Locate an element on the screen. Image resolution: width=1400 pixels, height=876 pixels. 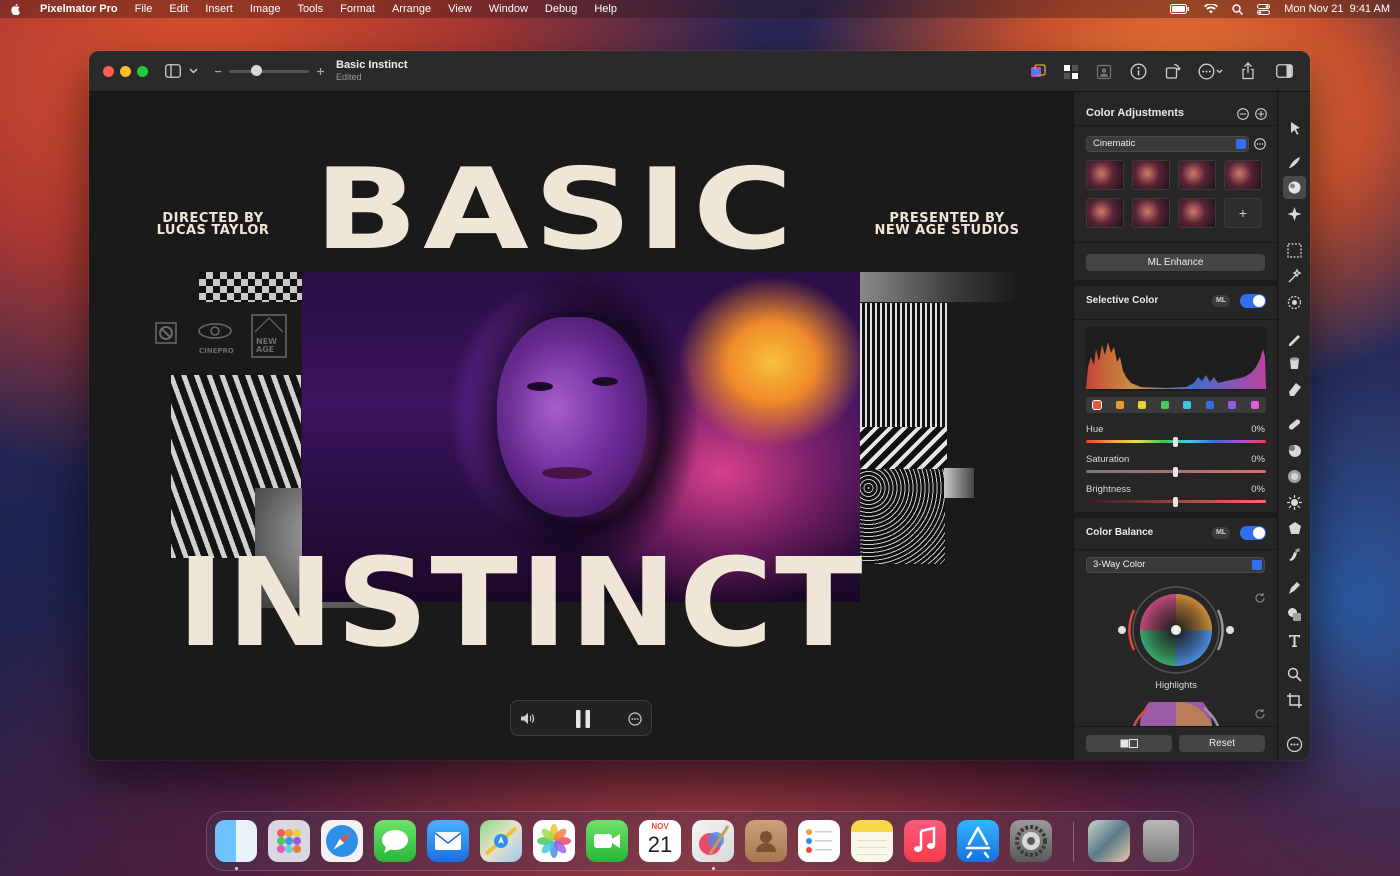
messages-dock-icon is located at coordinates (395, 841).